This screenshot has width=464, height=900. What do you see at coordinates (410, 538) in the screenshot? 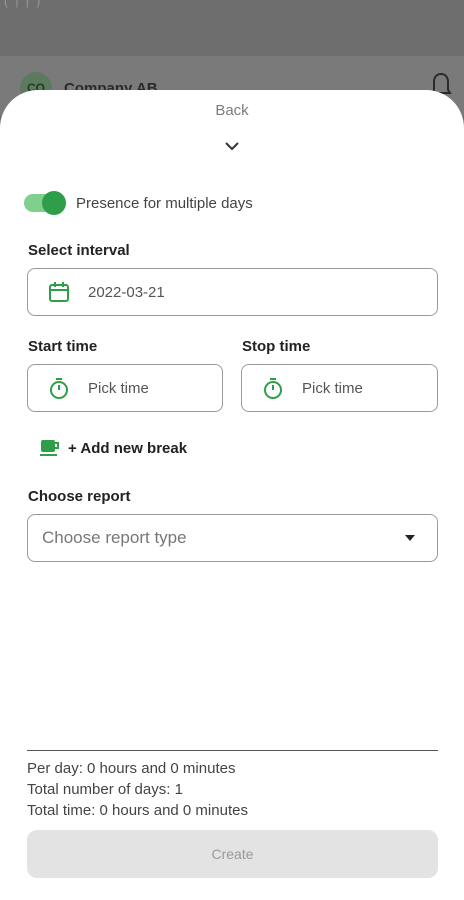
I see `dropdown-caret-icon` at bounding box center [410, 538].